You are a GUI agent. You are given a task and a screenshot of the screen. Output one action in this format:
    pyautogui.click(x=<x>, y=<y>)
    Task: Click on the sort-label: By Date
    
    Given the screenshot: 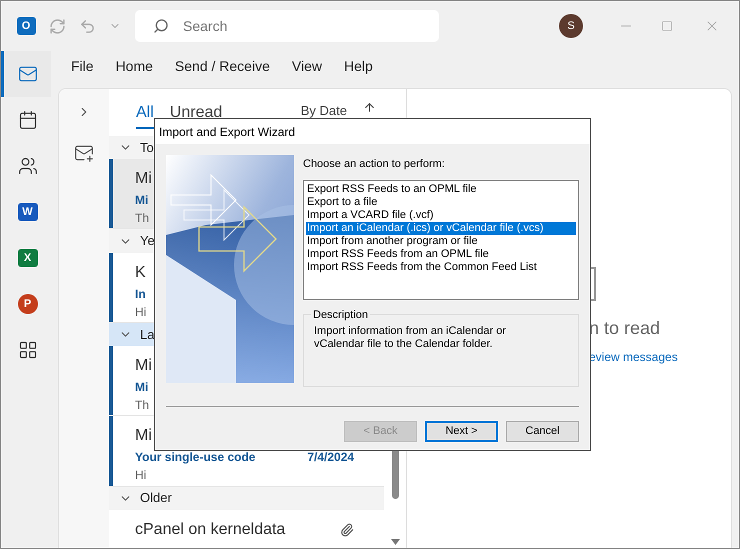 What is the action you would take?
    pyautogui.click(x=323, y=110)
    